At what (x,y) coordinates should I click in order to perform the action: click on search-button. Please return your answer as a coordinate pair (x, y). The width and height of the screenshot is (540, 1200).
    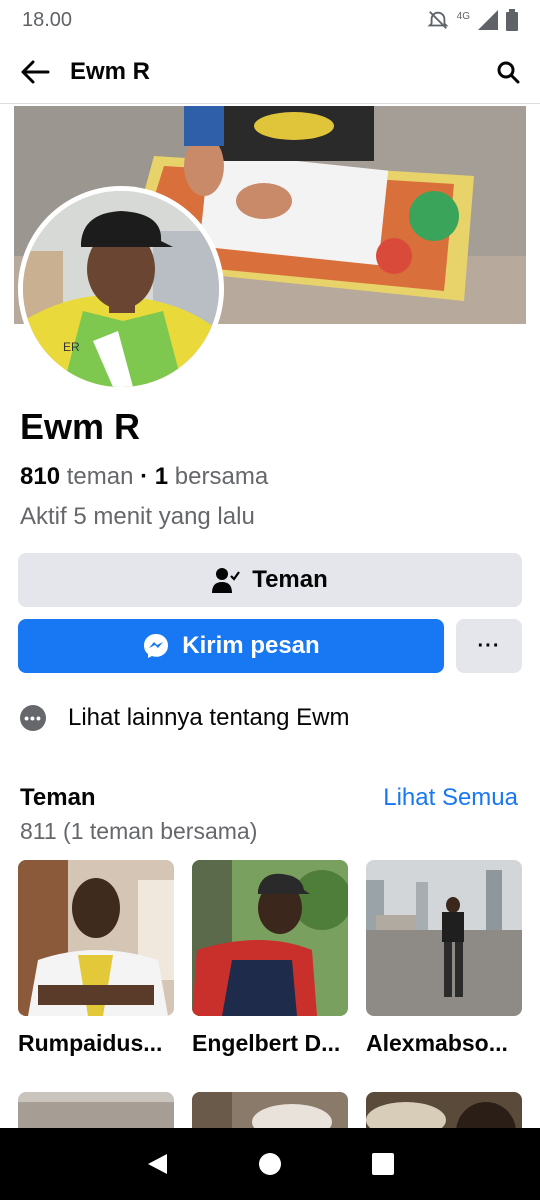
    Looking at the image, I should click on (508, 72).